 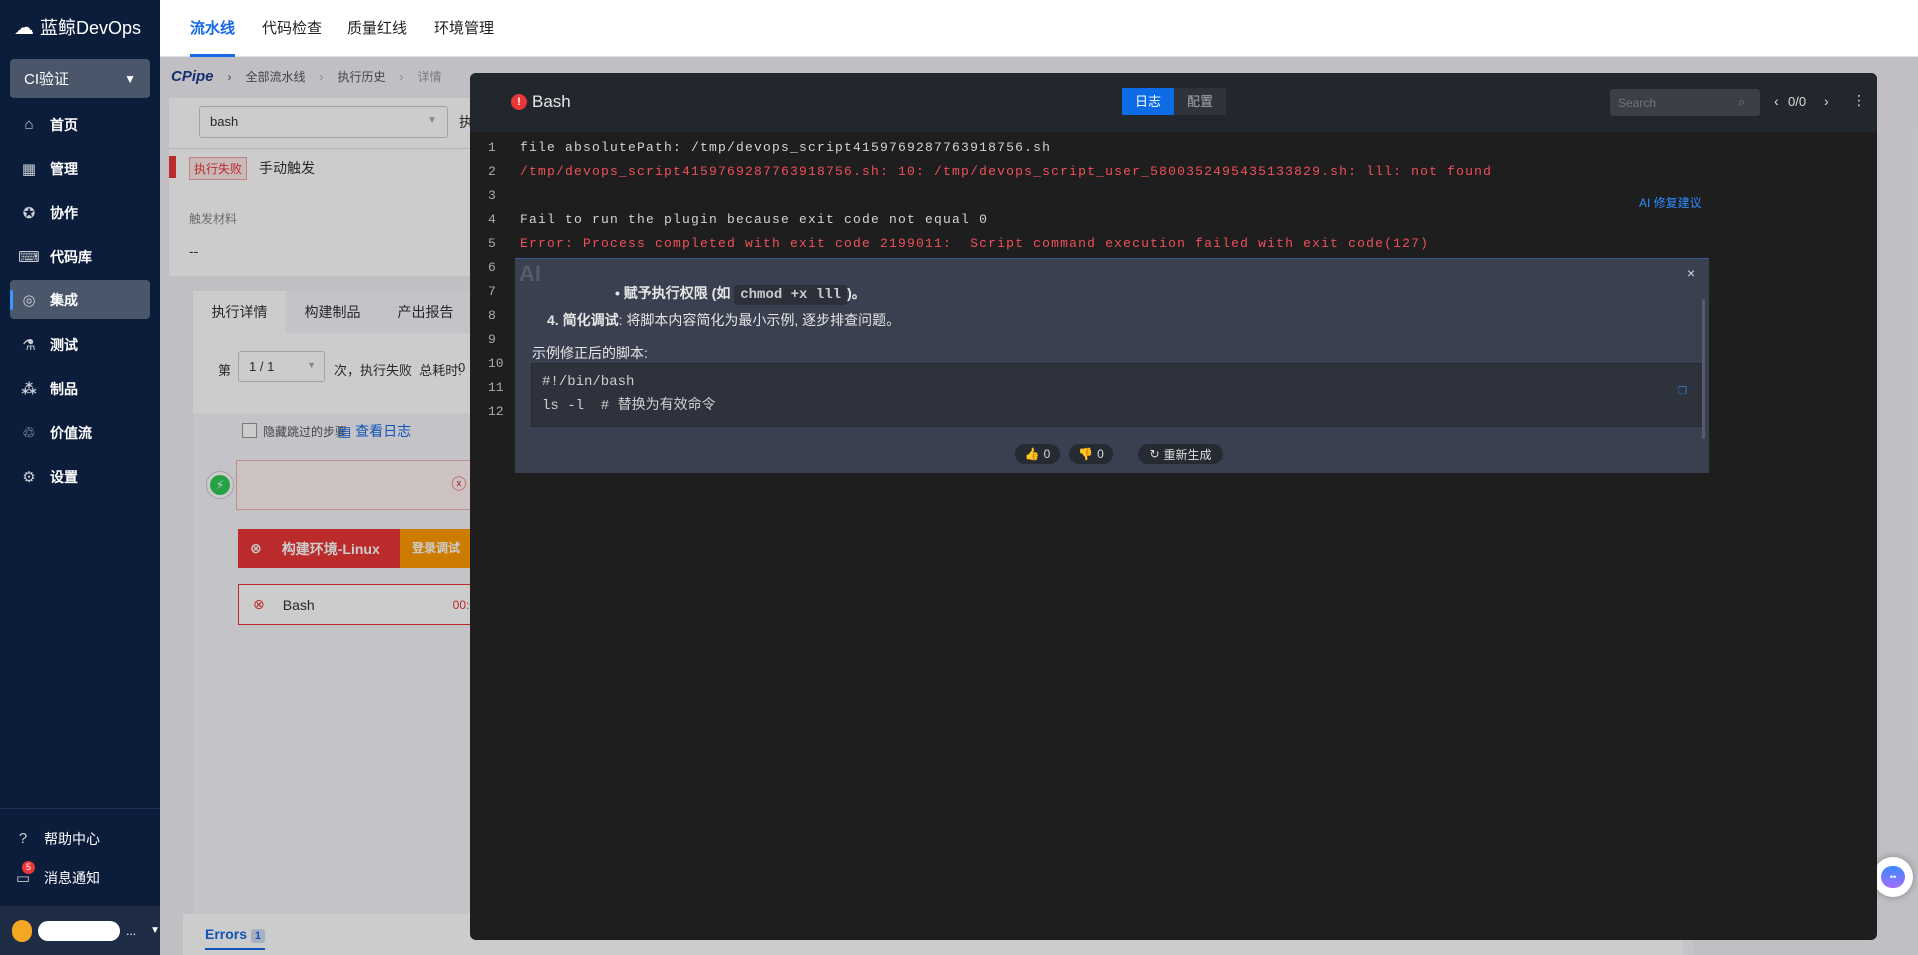 I want to click on tab-pipeline: 流水线, so click(x=213, y=28).